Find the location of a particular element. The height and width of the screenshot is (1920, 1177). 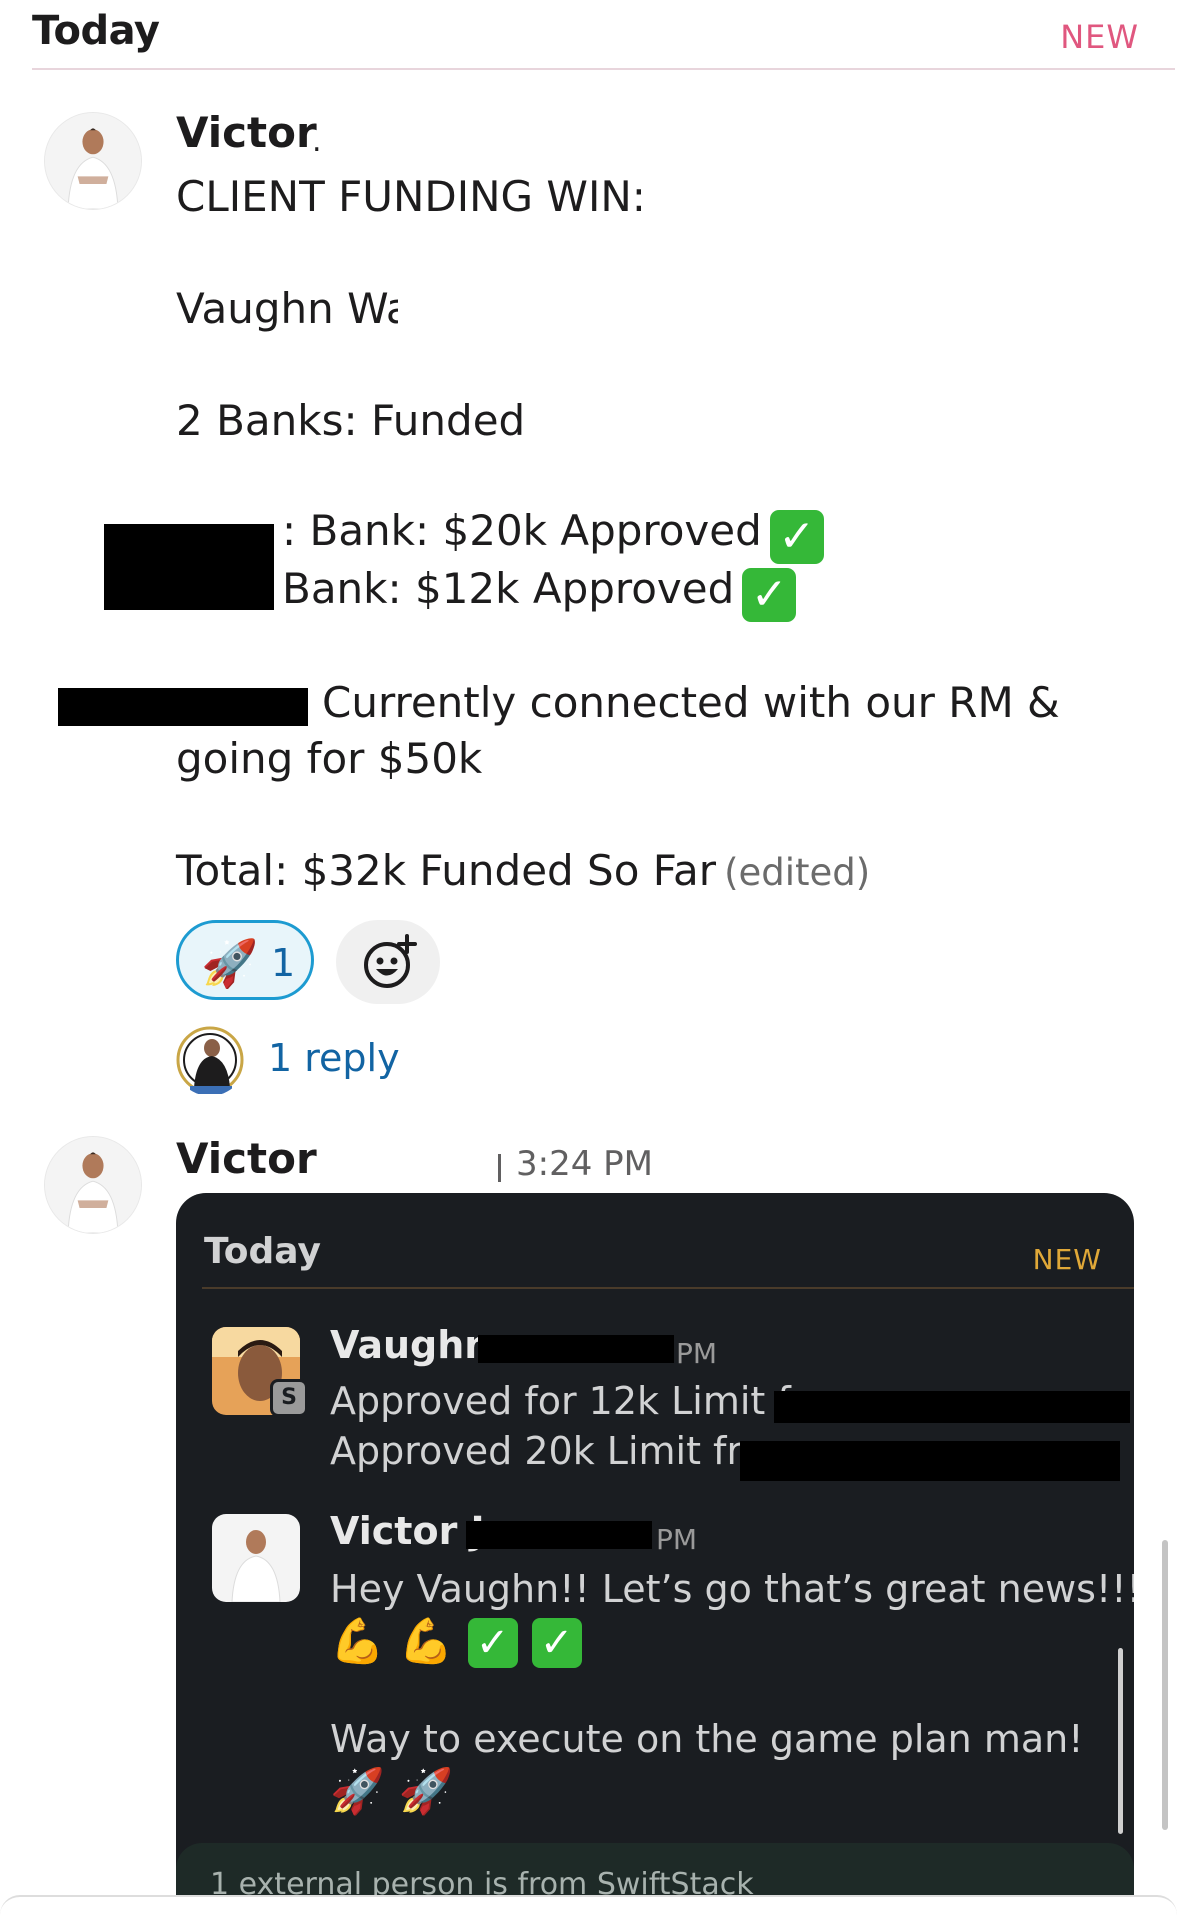

day-divider: Today NEW is located at coordinates (603, 38).